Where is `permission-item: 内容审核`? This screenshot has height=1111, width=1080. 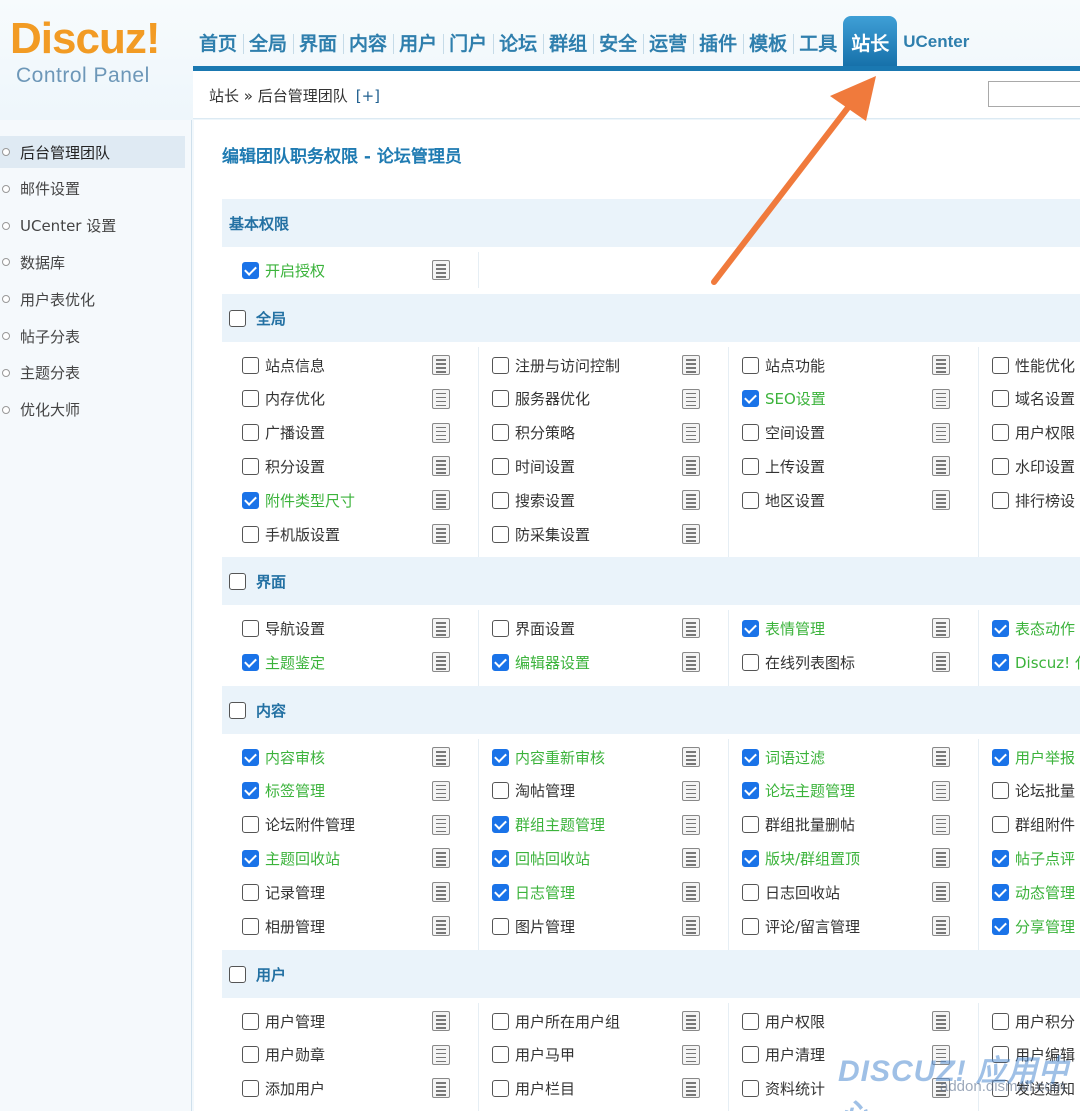
permission-item: 内容审核 is located at coordinates (283, 757).